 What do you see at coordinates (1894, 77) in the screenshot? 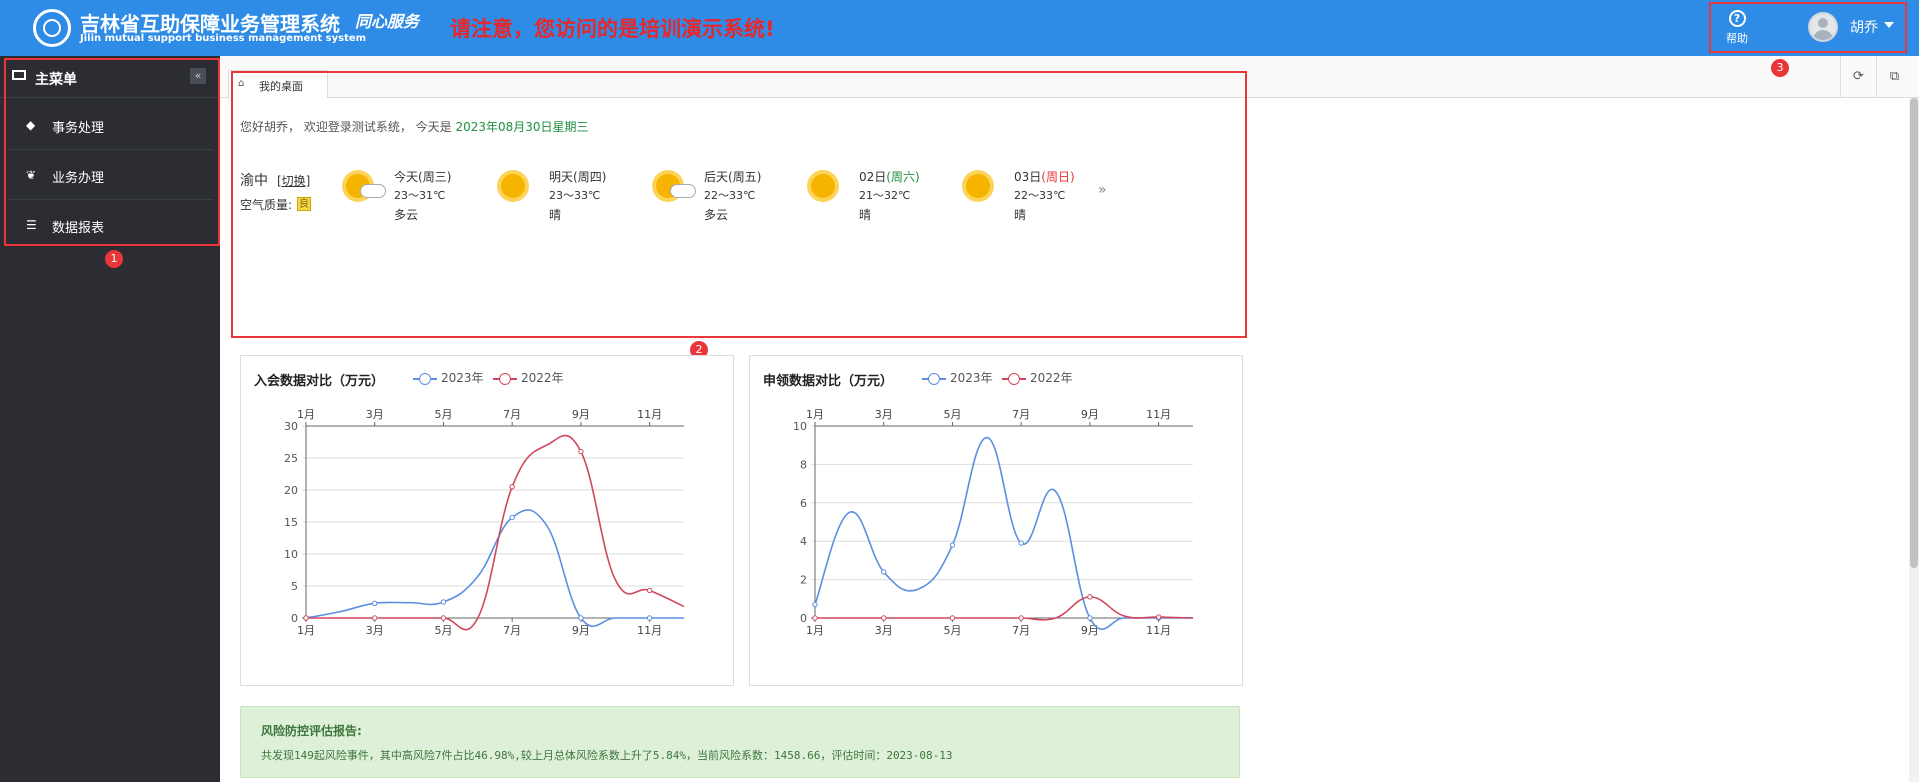
I see `fullscreen-icon: ⧉` at bounding box center [1894, 77].